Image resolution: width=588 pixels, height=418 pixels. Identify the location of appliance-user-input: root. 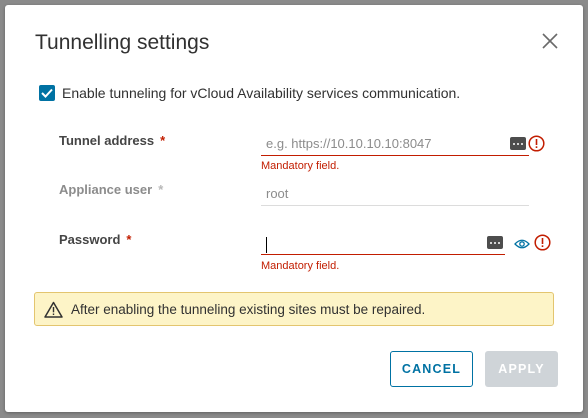
(277, 193).